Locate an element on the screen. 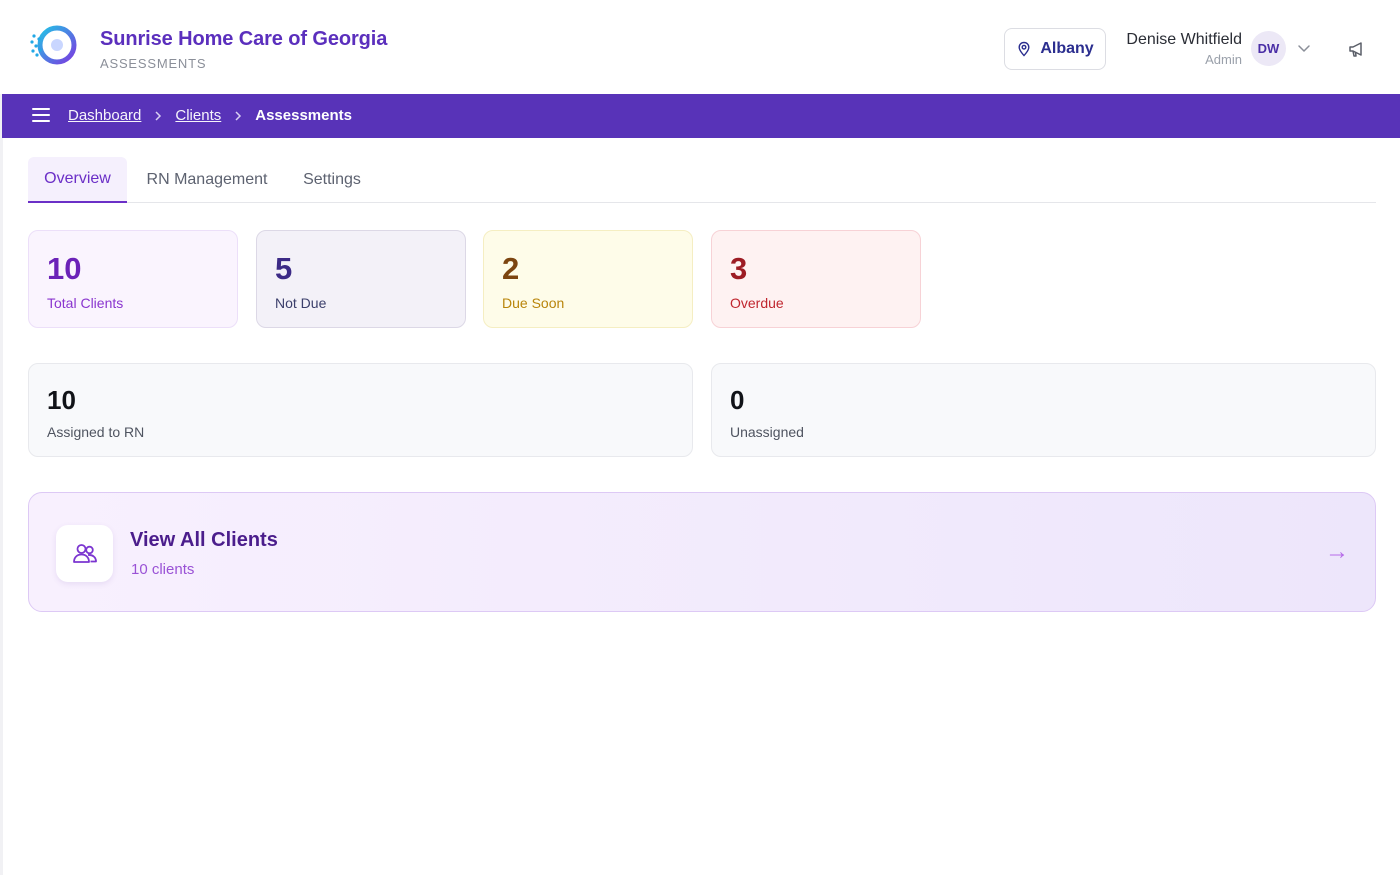 The height and width of the screenshot is (875, 1400). stat-value: 2 is located at coordinates (511, 268).